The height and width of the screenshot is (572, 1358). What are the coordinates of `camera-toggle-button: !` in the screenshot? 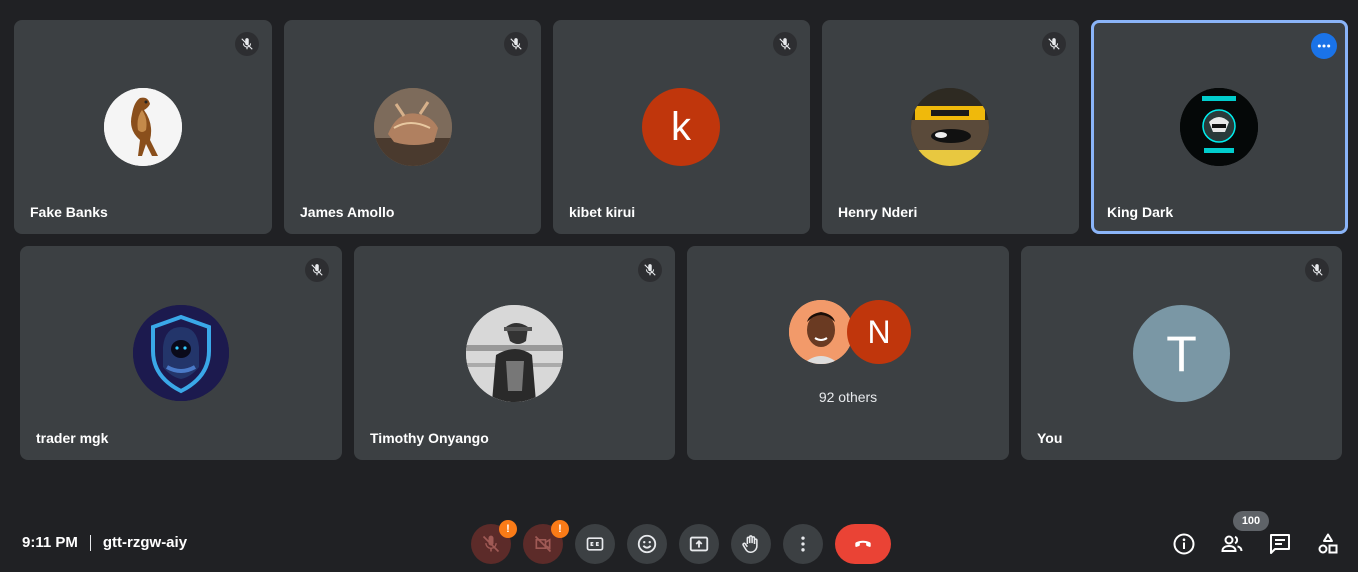 It's located at (546, 542).